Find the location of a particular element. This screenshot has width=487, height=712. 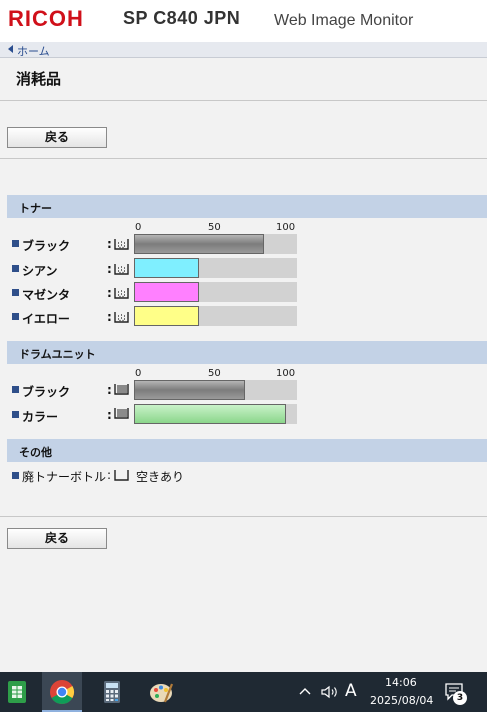

chrome-app-button is located at coordinates (62, 692).